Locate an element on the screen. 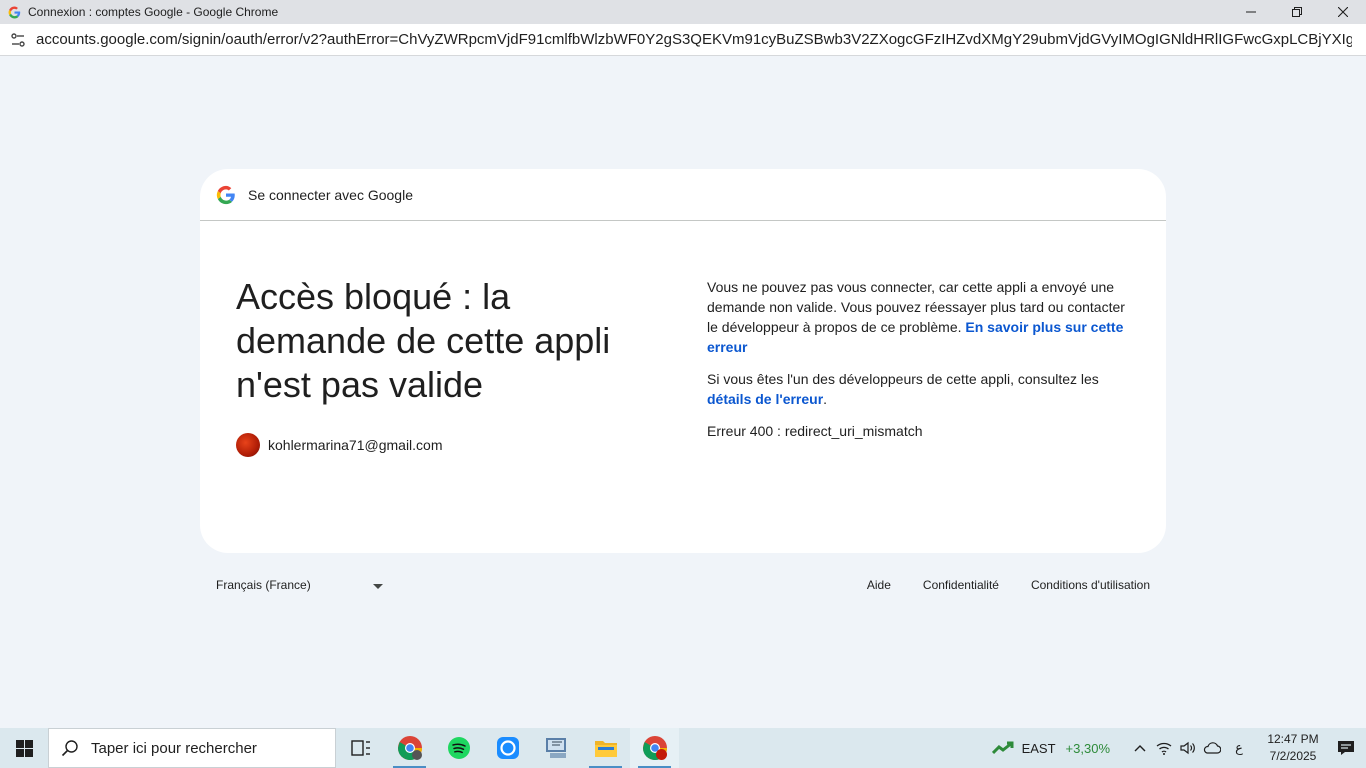 This screenshot has height=768, width=1366. taskbar-search: Taper ici pour rechercher is located at coordinates (192, 748).